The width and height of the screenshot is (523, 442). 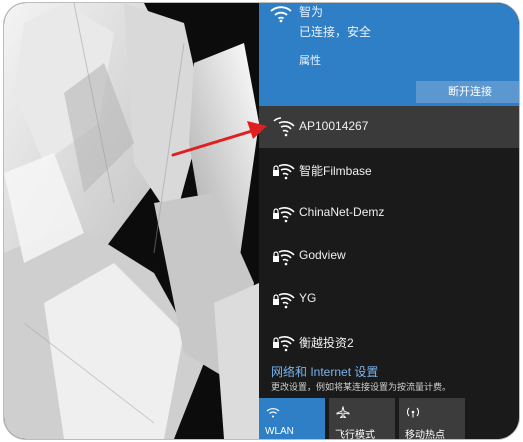 What do you see at coordinates (342, 212) in the screenshot?
I see `network-name: ChinaNet-Demz` at bounding box center [342, 212].